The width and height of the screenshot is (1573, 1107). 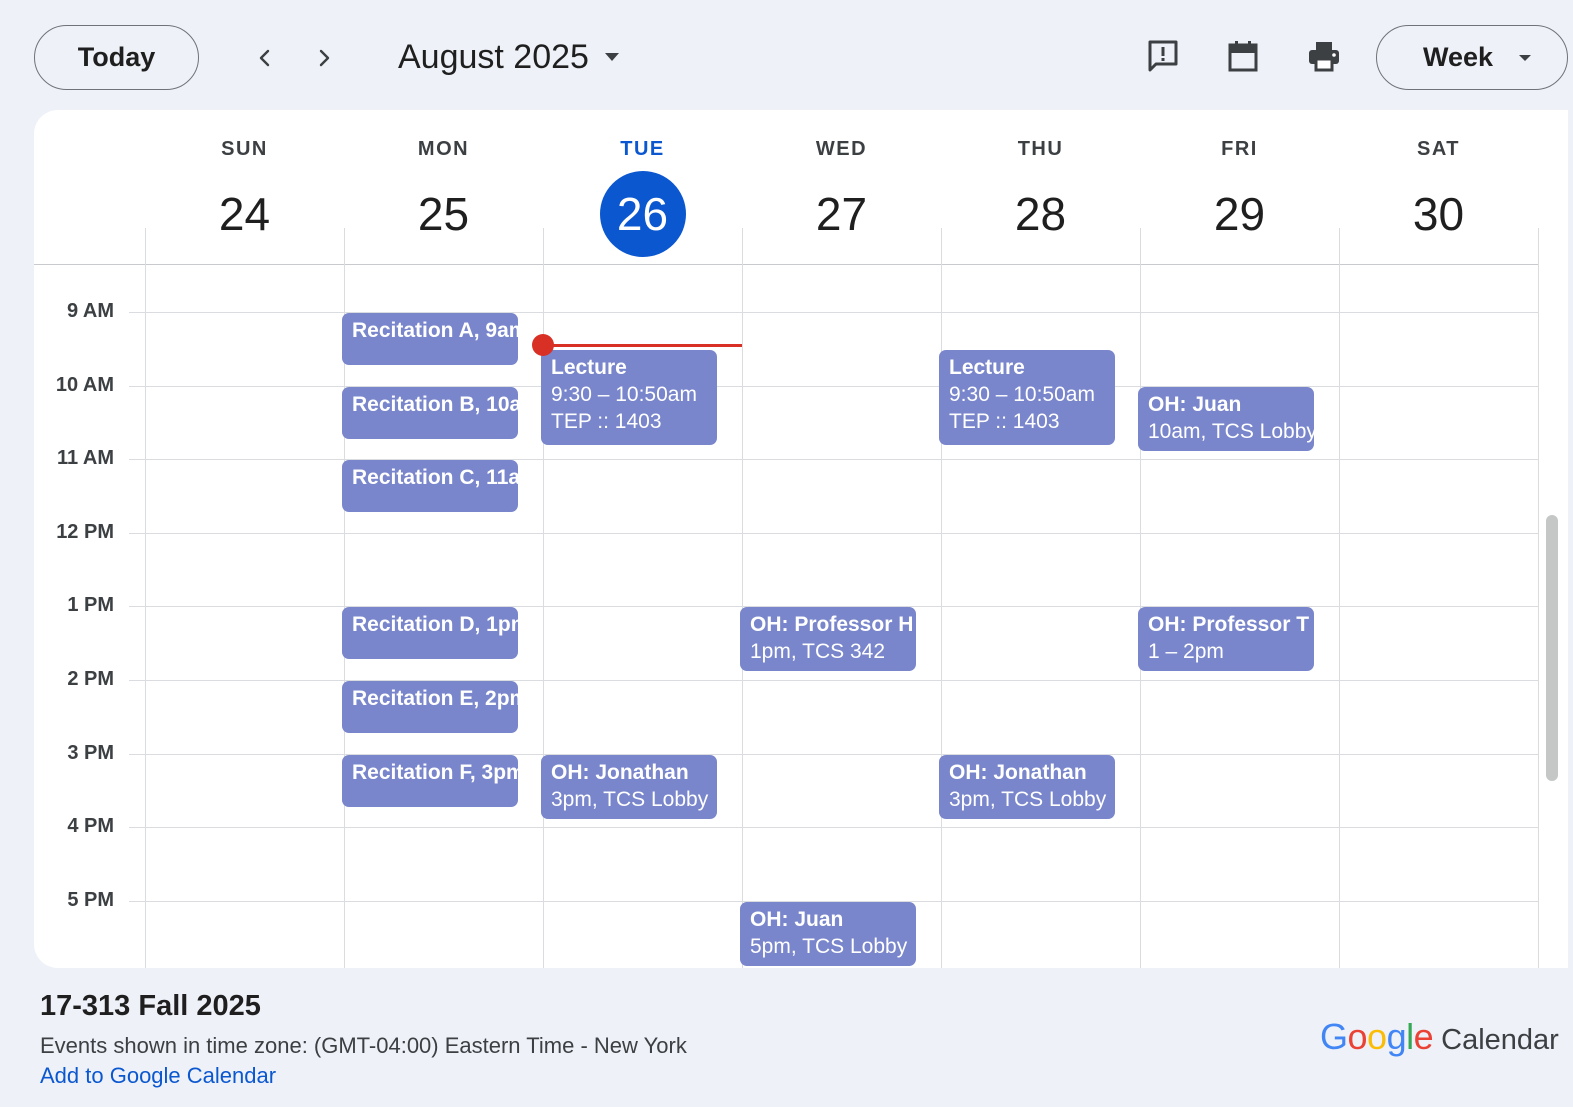 I want to click on event-title: Recitation B, 10am, so click(x=435, y=404).